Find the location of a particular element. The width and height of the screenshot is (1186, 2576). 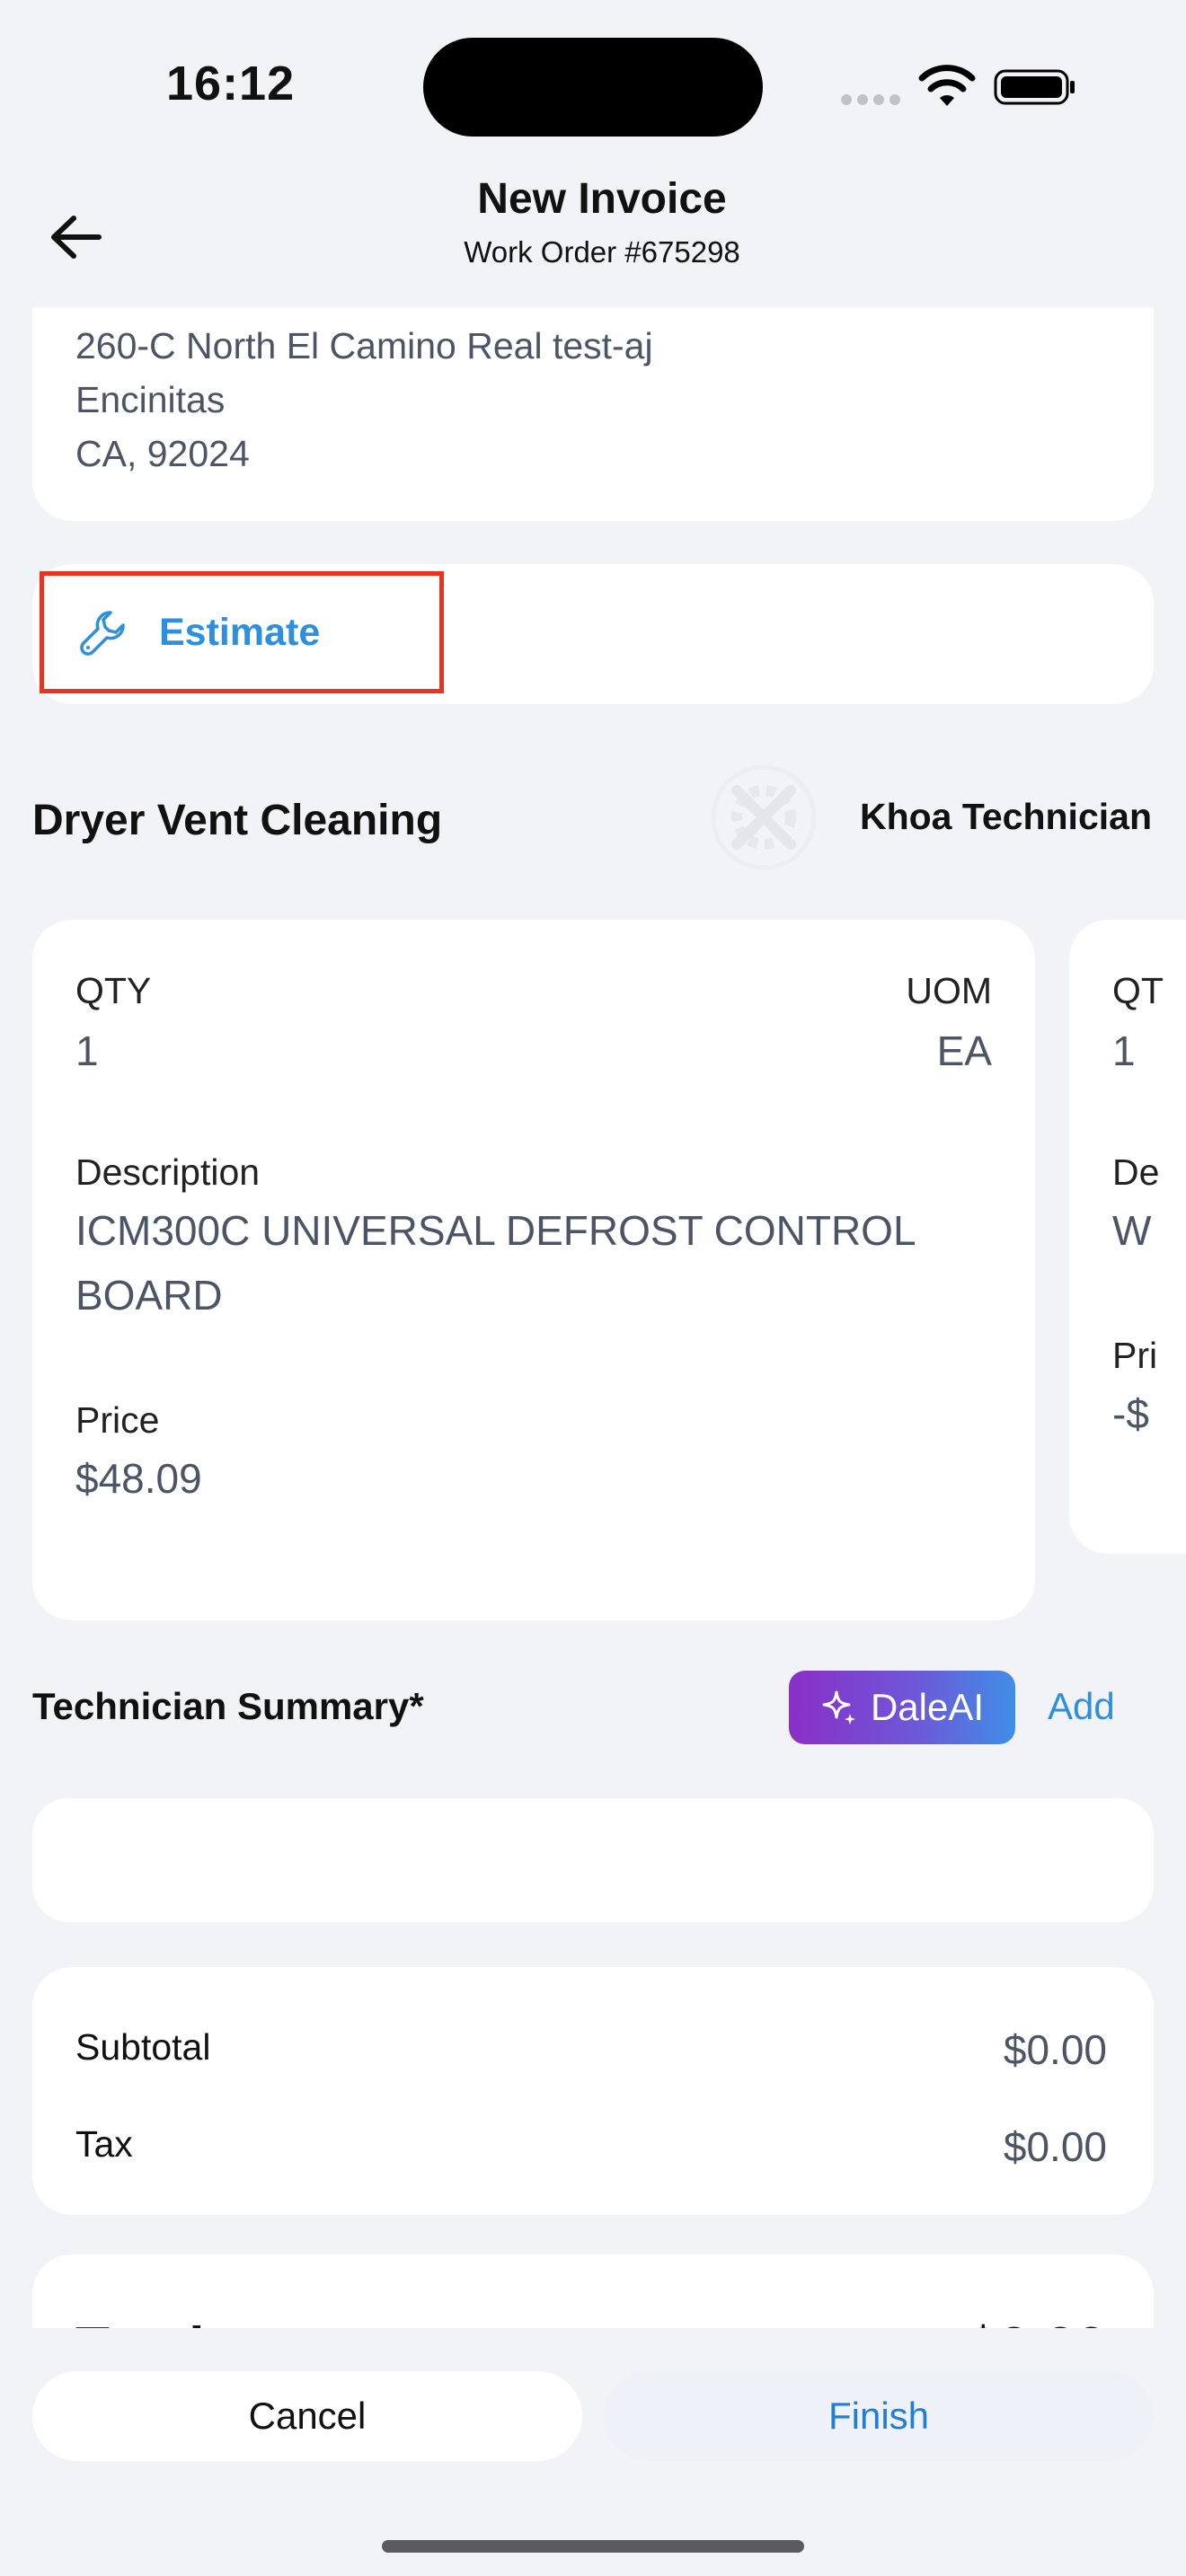

service-title: Dryer Vent Cleaning is located at coordinates (237, 820).